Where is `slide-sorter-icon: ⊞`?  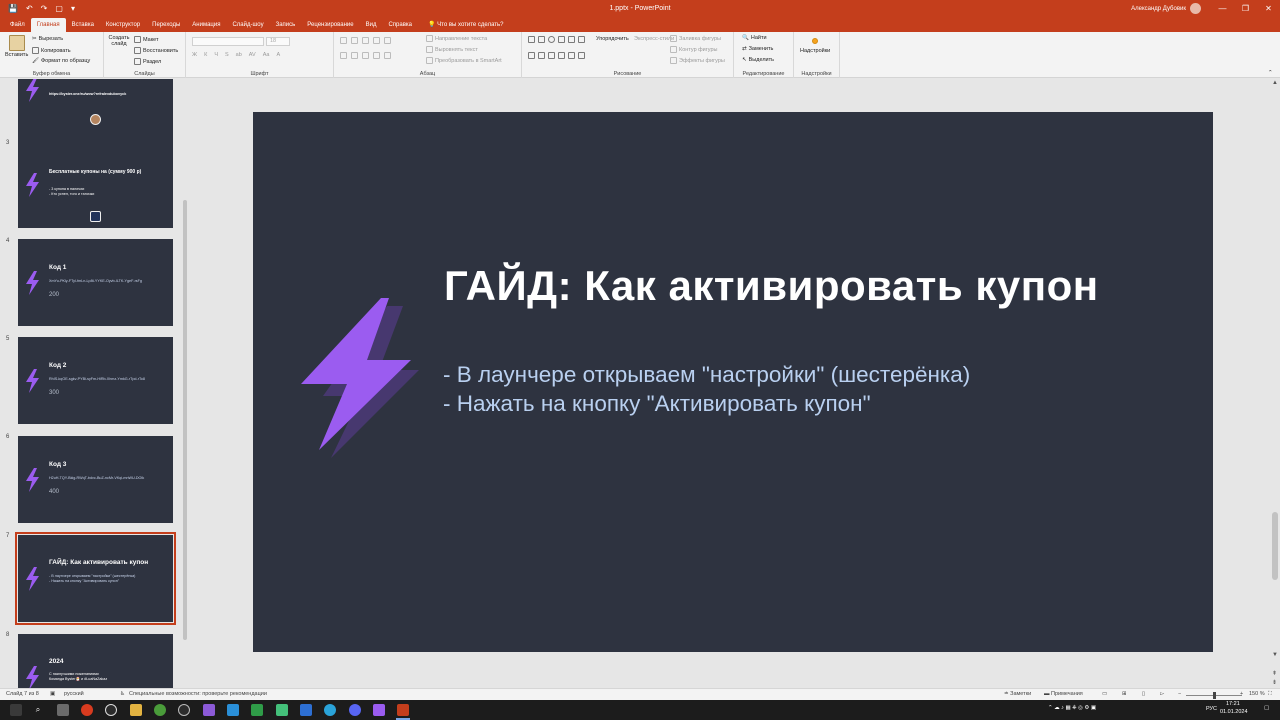 slide-sorter-icon: ⊞ is located at coordinates (1124, 694).